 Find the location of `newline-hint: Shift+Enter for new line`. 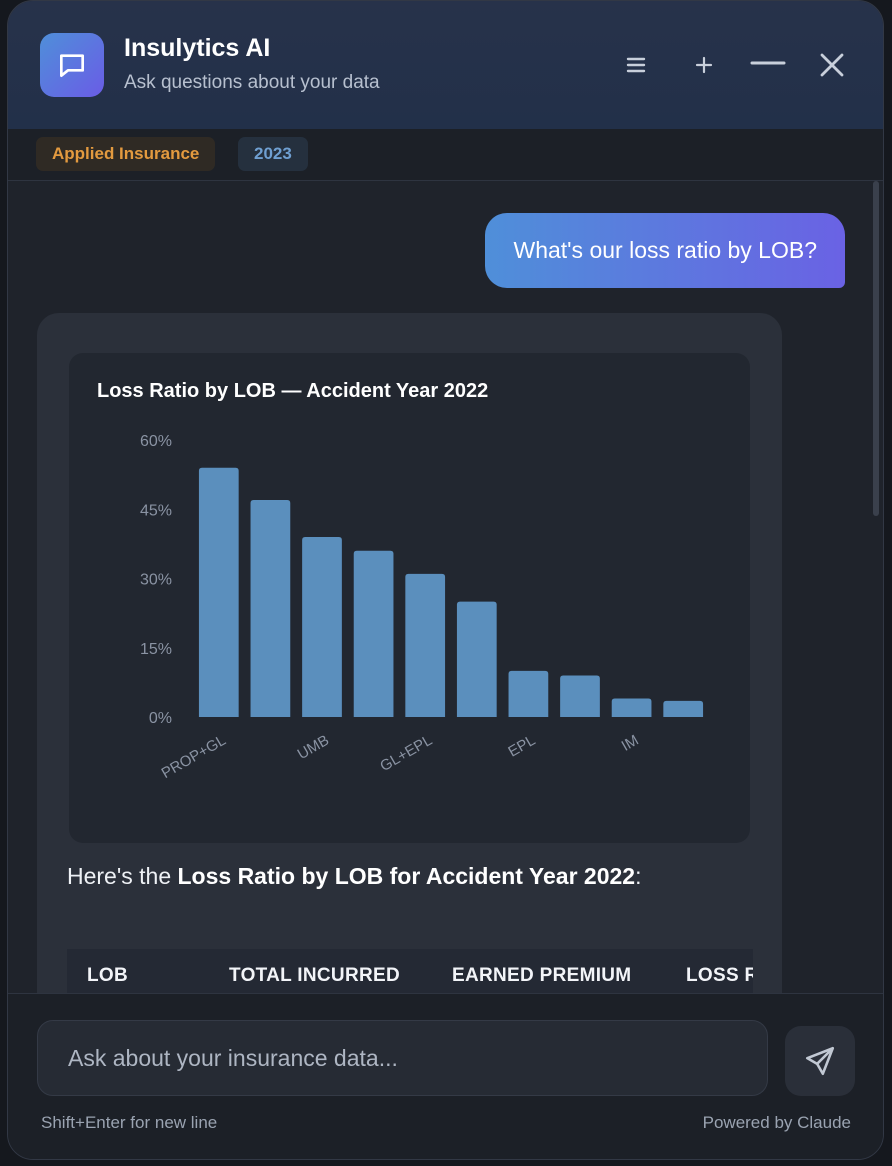

newline-hint: Shift+Enter for new line is located at coordinates (129, 1122).